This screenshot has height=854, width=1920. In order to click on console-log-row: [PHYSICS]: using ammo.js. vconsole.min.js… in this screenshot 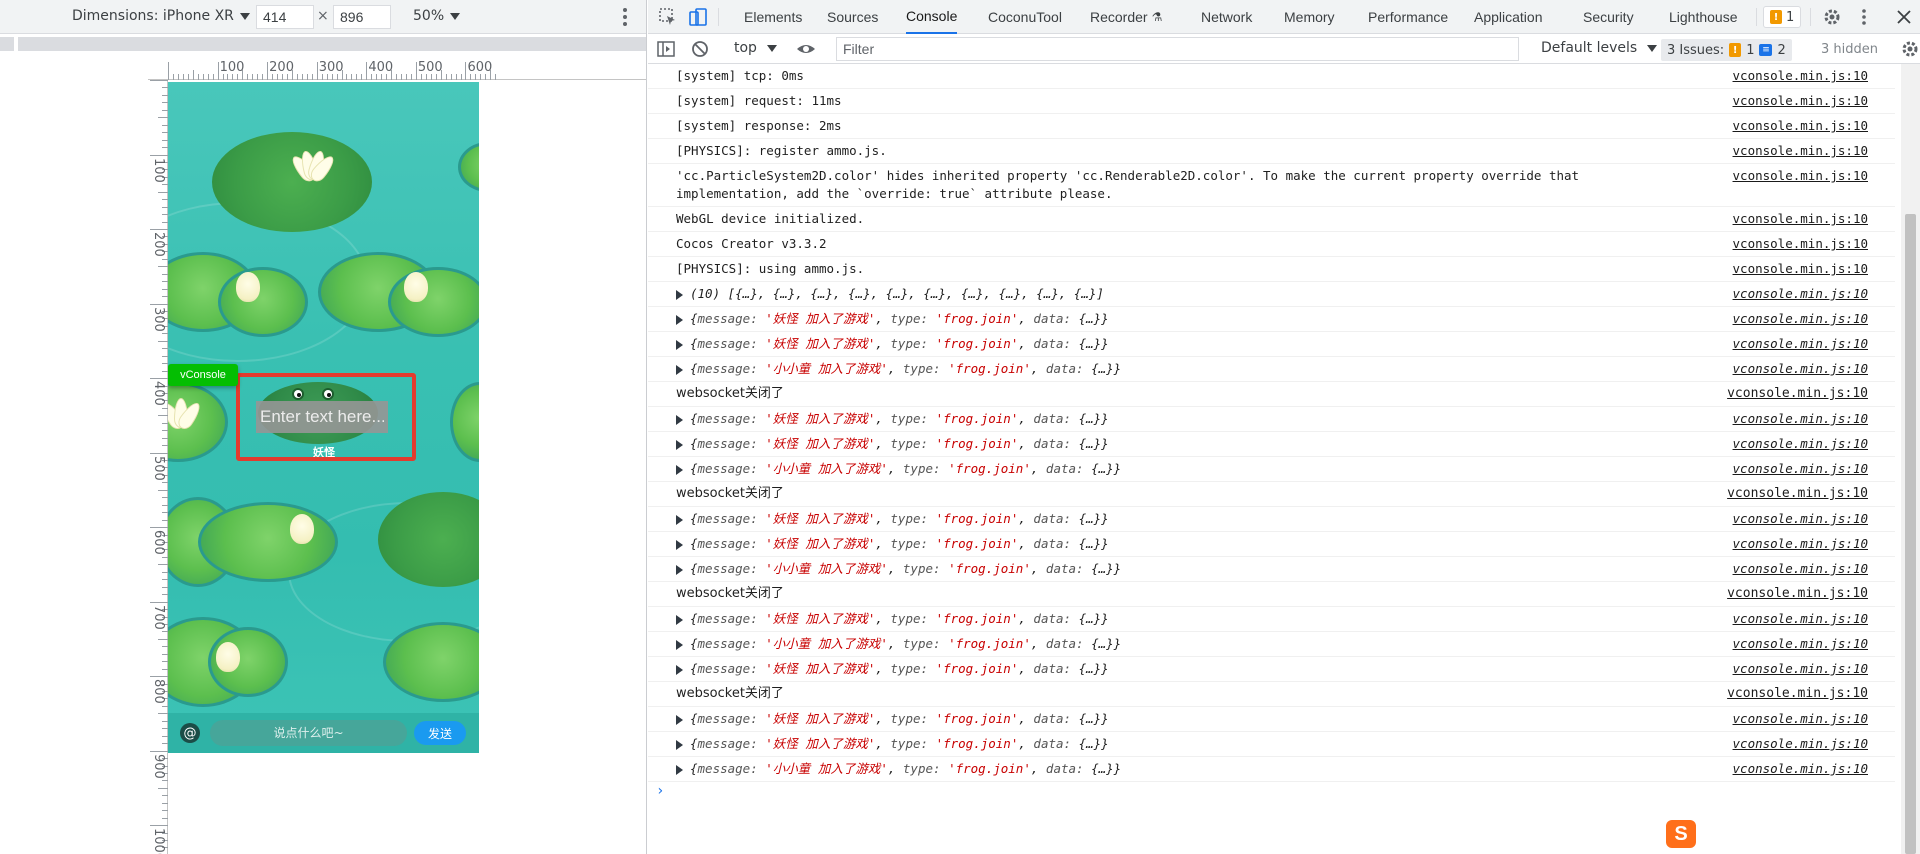, I will do `click(1271, 269)`.